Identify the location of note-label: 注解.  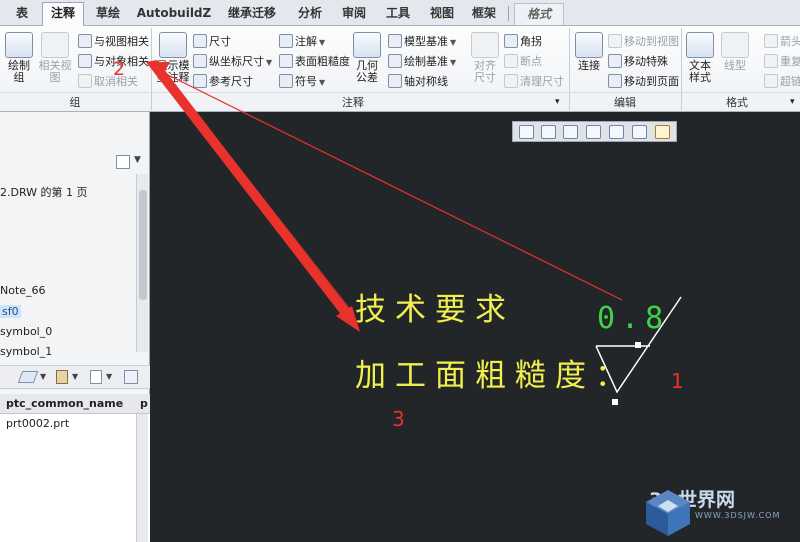
(306, 41).